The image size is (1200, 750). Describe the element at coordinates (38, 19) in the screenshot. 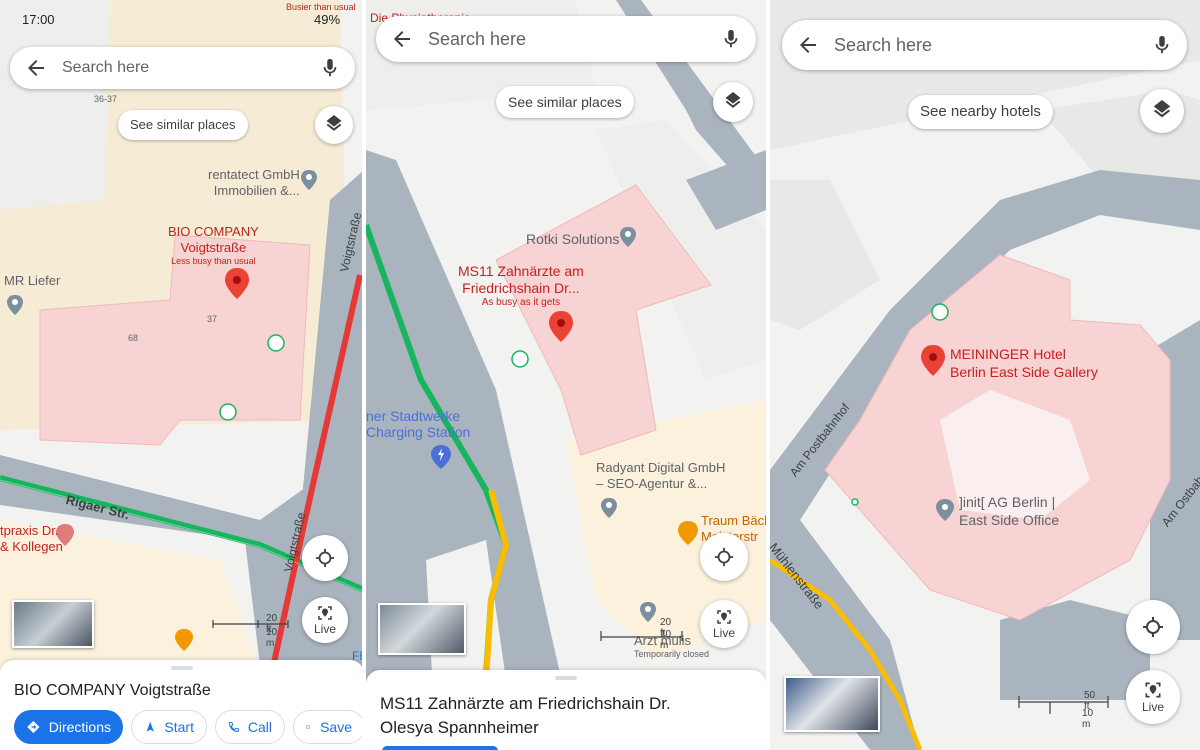

I see `status-time: 17:00` at that location.